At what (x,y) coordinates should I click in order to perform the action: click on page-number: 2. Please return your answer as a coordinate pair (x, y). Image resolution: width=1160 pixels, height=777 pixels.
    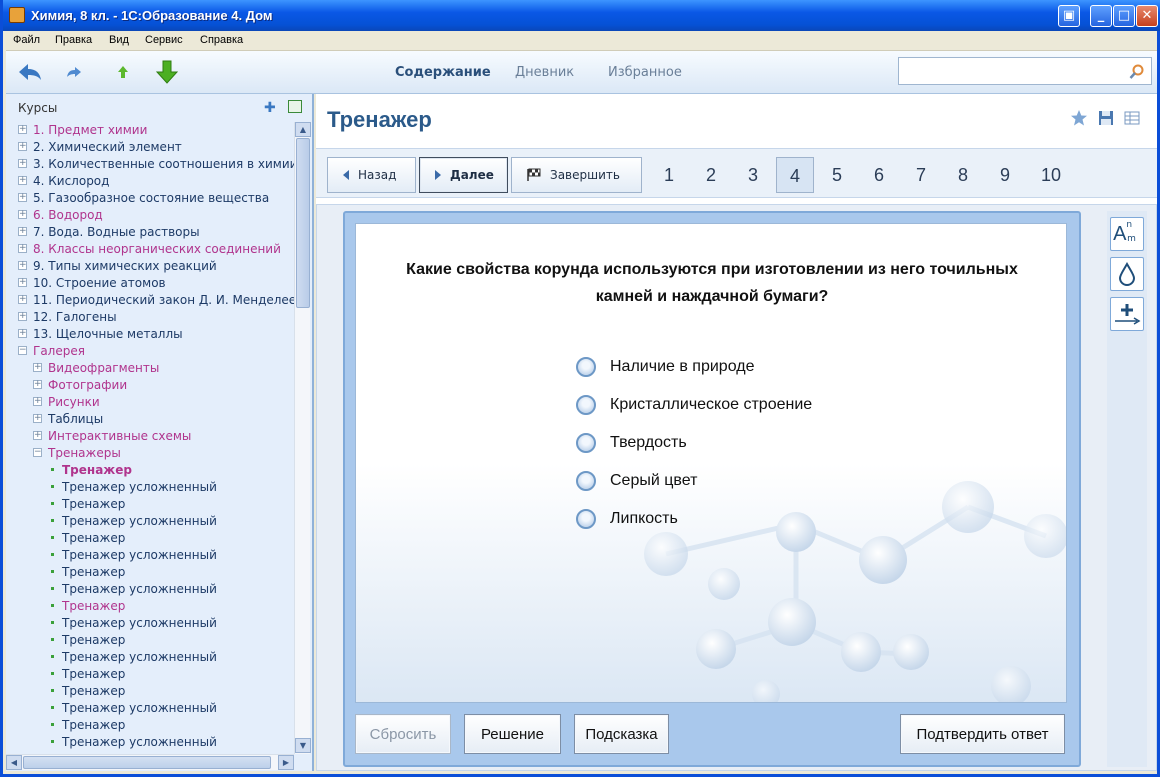
    Looking at the image, I should click on (711, 175).